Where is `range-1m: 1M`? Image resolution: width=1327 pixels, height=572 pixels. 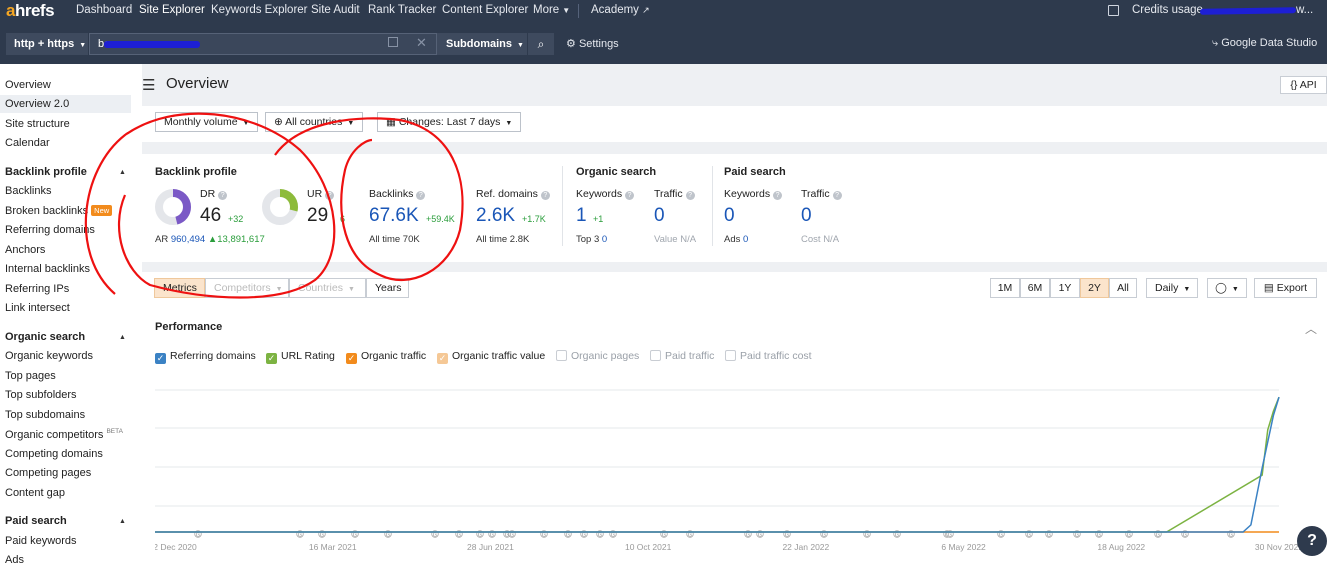
range-1m: 1M is located at coordinates (1005, 288).